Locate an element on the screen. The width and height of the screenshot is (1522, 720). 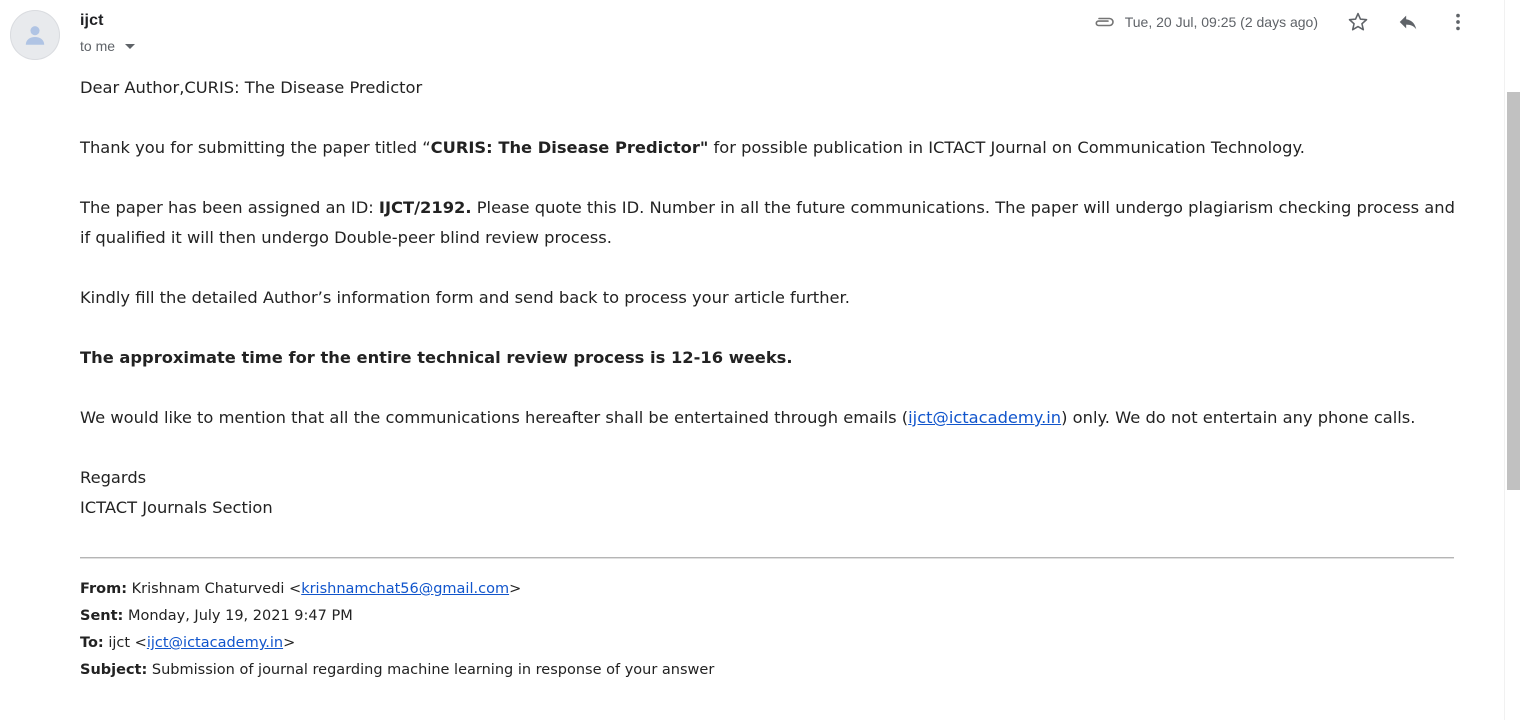
recipient-details: to me is located at coordinates (108, 46).